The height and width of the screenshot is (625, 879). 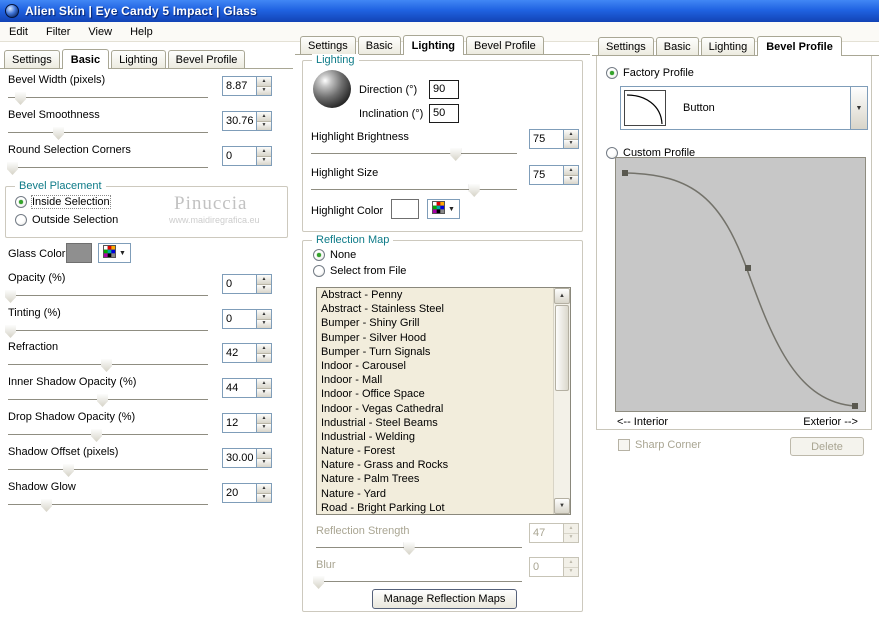 What do you see at coordinates (405, 209) in the screenshot?
I see `highlight-color-swatch` at bounding box center [405, 209].